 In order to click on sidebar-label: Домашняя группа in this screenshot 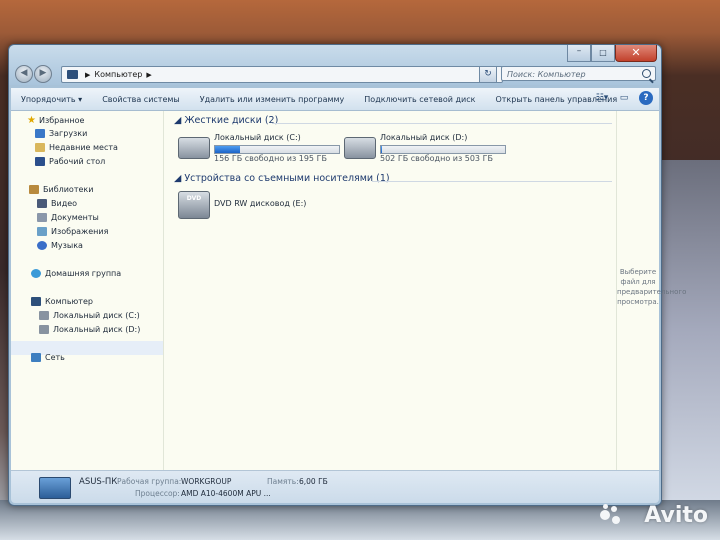, I will do `click(83, 273)`.